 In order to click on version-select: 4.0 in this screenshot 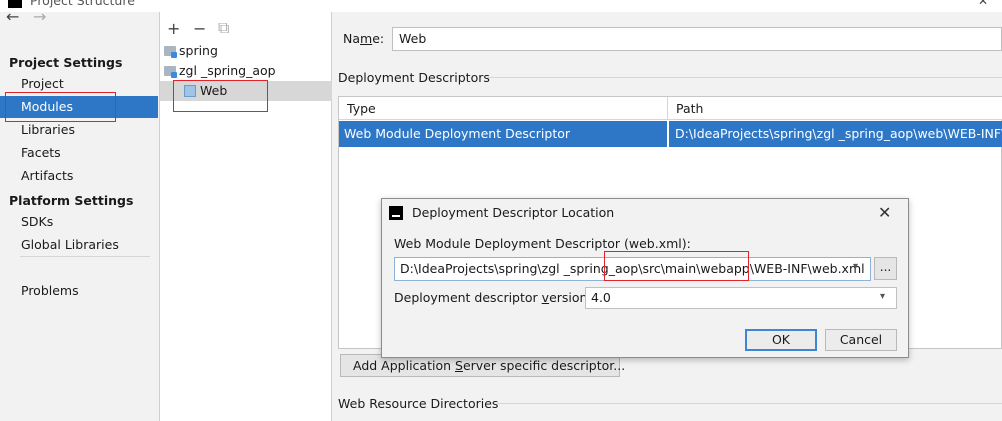, I will do `click(741, 298)`.